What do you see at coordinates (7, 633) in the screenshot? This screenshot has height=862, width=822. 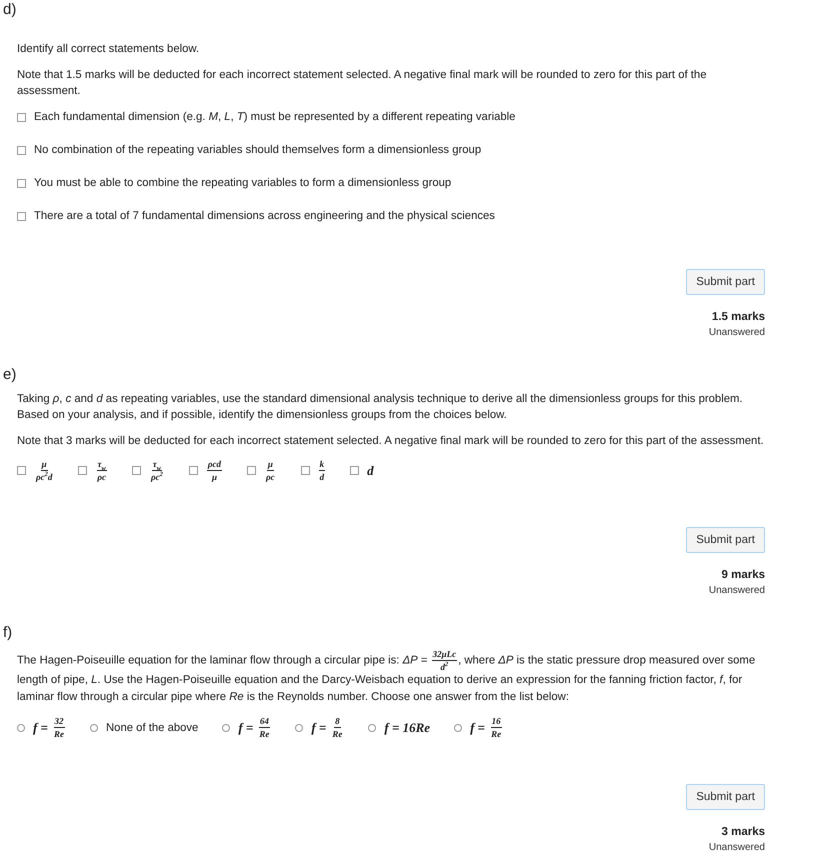 I see `part-label: f)` at bounding box center [7, 633].